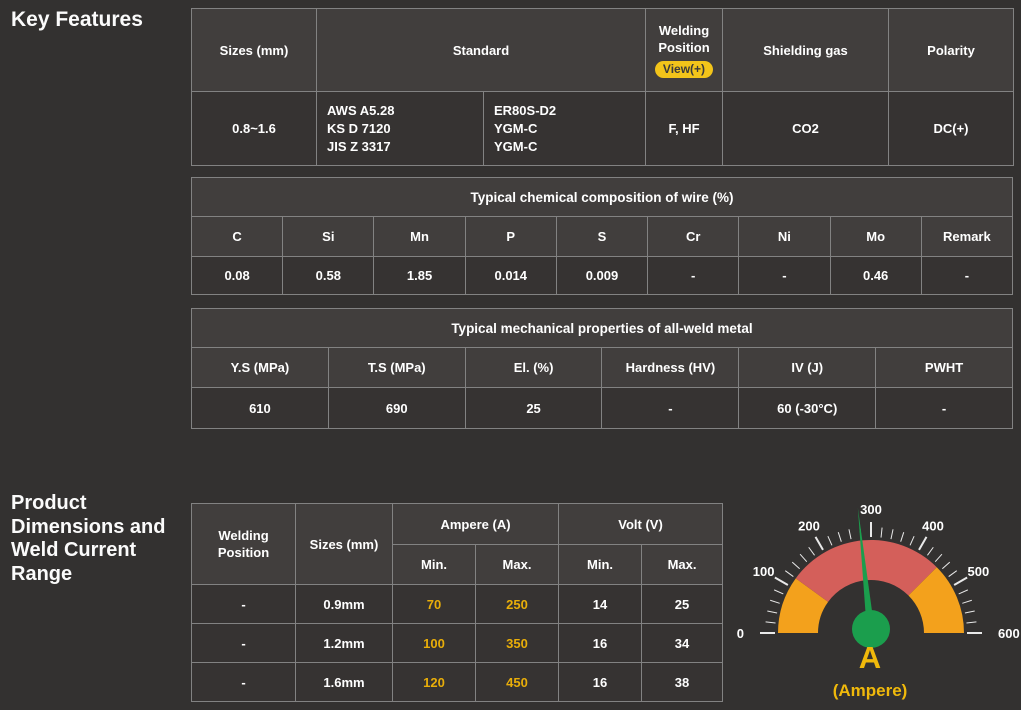 This screenshot has height=710, width=1021. What do you see at coordinates (77, 19) in the screenshot?
I see `key-features-title: Key Features` at bounding box center [77, 19].